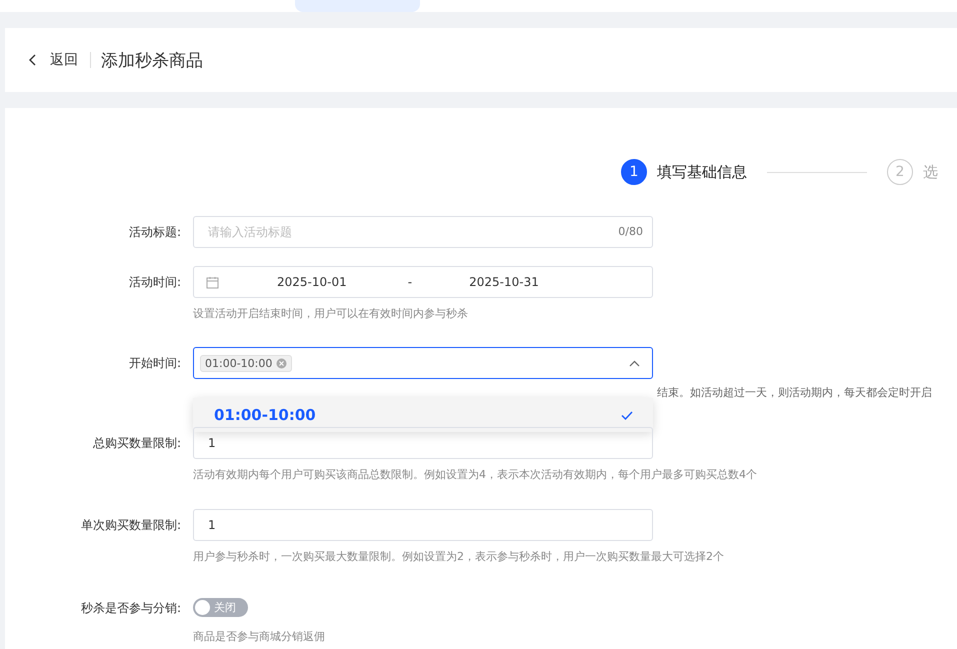 The image size is (957, 649). Describe the element at coordinates (458, 556) in the screenshot. I see `hint-text: 用户参与秒杀时，一次购买最大数量限制。例如设置为2，表示参与秒杀时，用户一次购买数量最大可选择2个` at that location.